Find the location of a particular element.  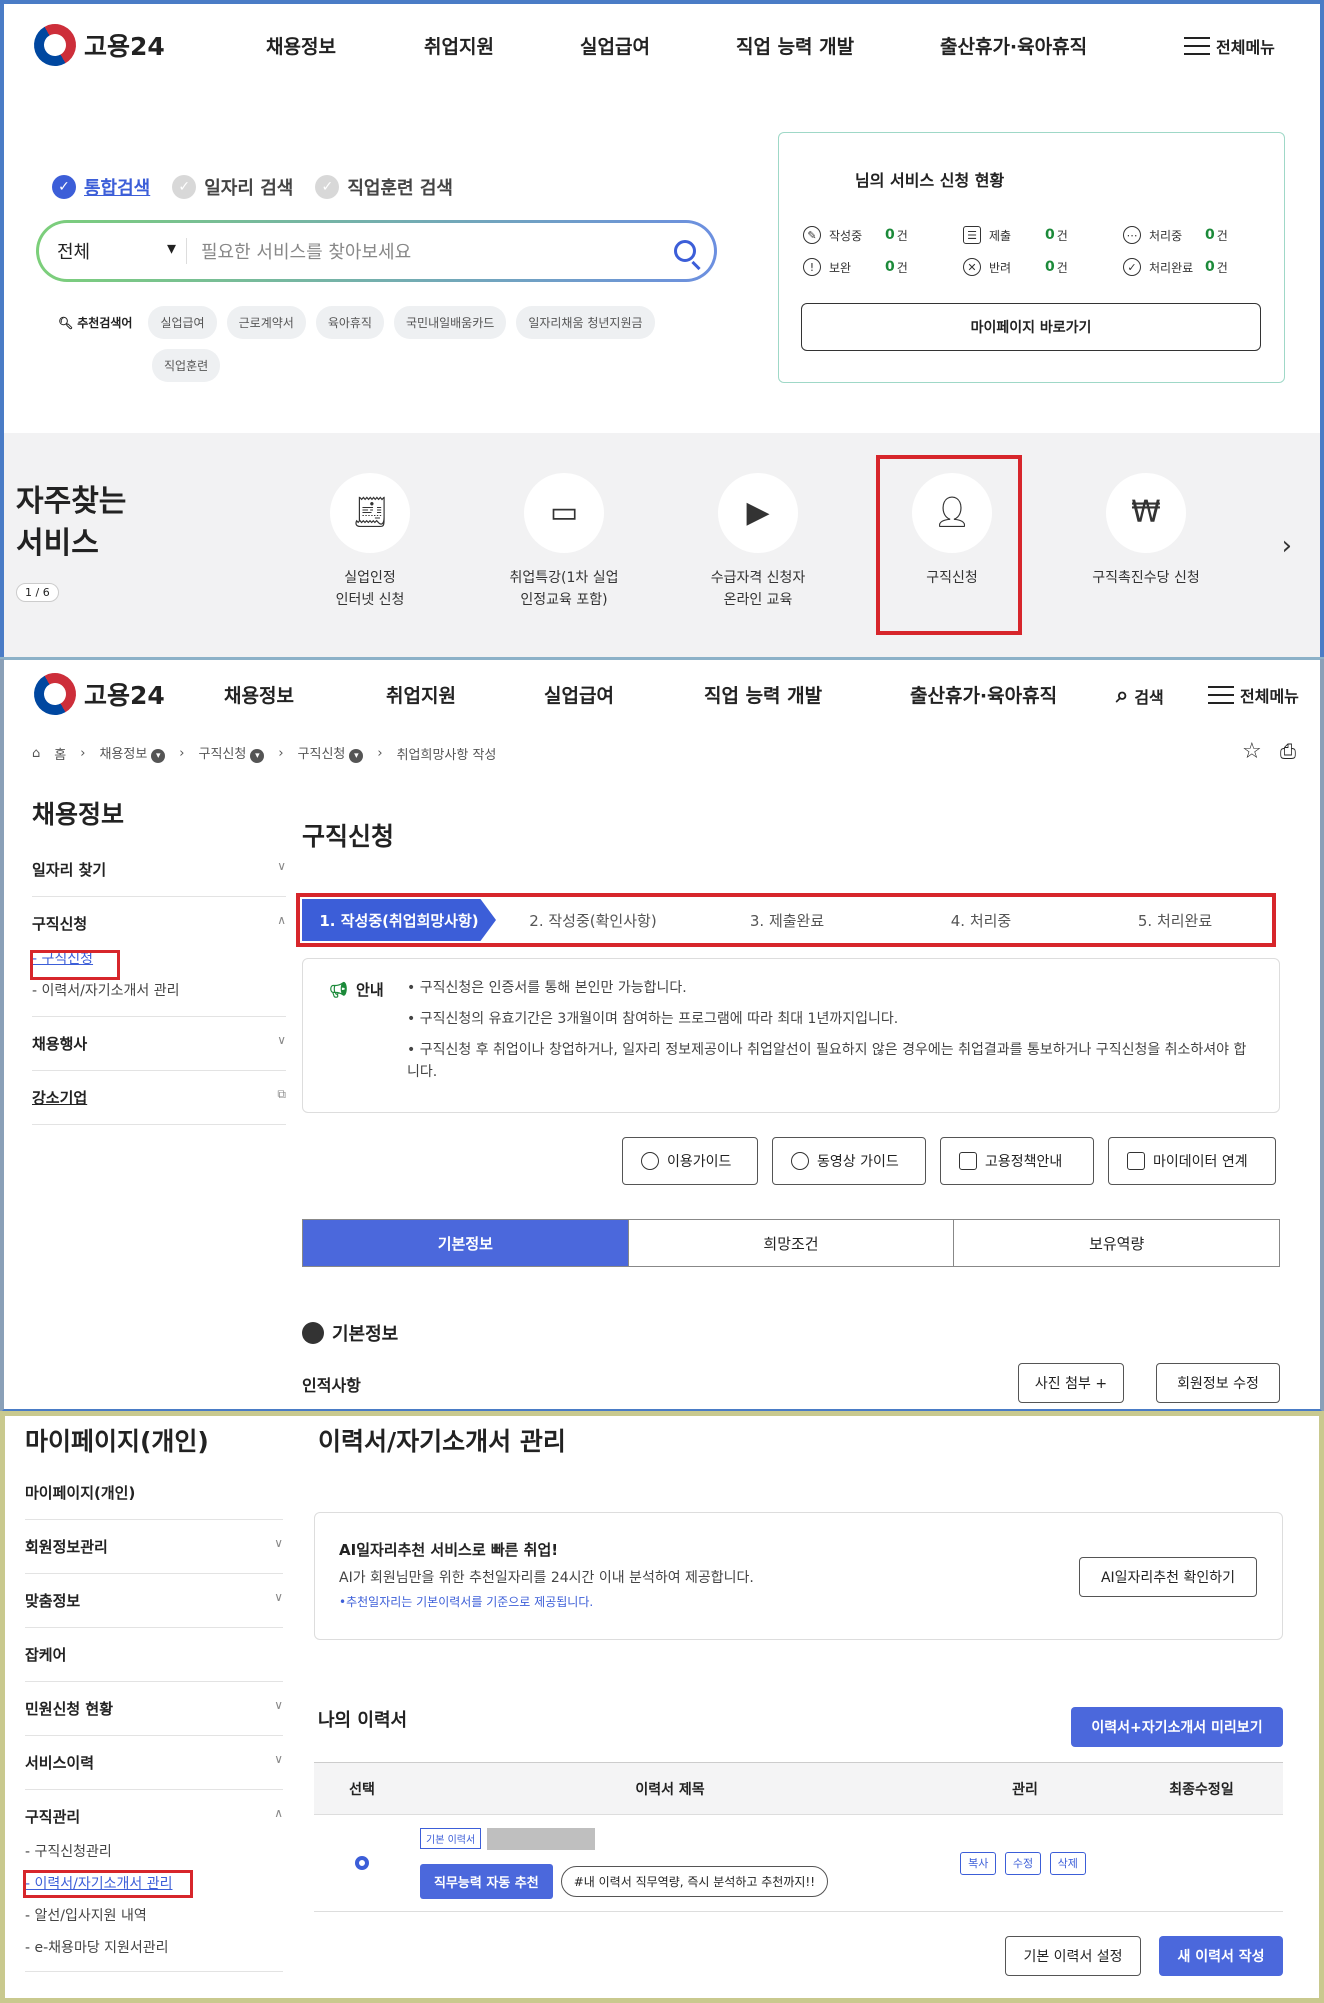

recommend-tag: 육아휴직 is located at coordinates (349, 322).